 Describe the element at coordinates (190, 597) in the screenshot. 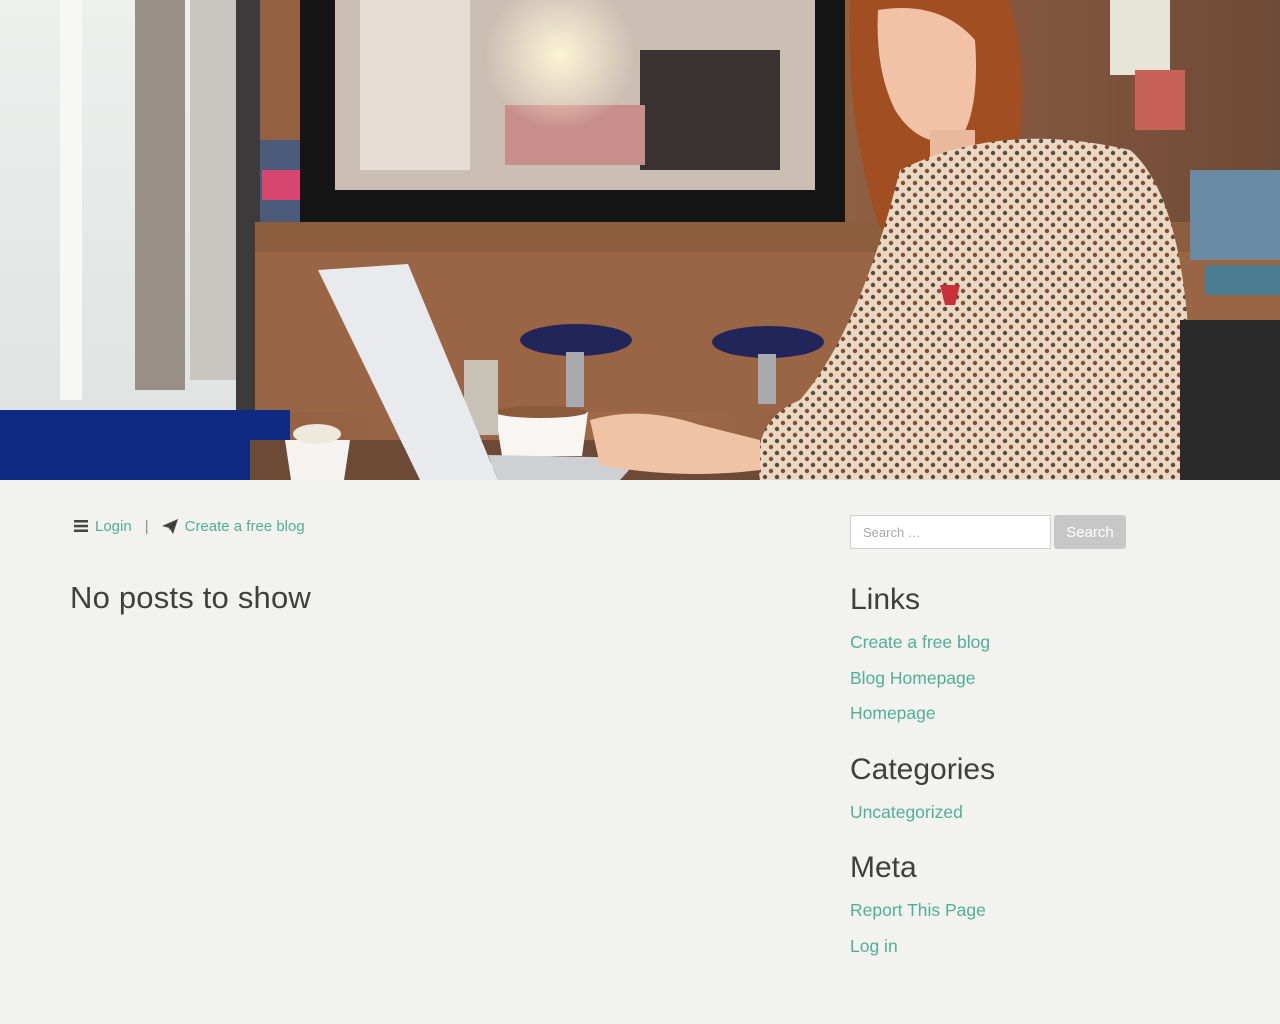

I see `page-title: No posts to show` at that location.